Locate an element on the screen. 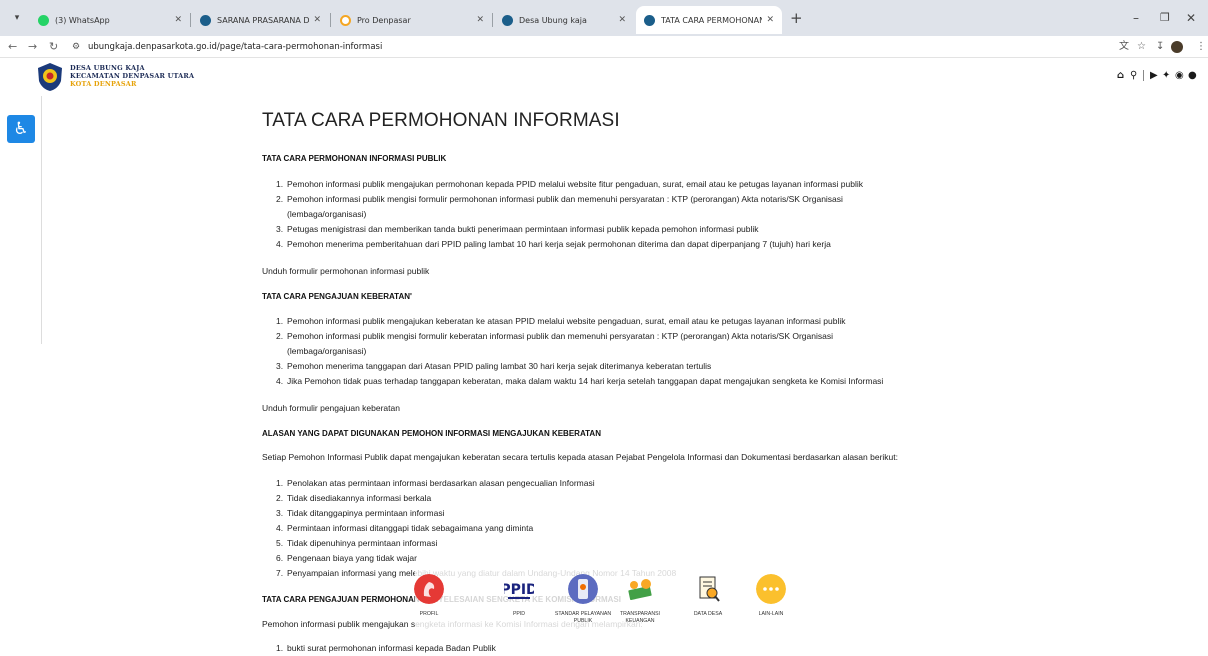  ppid-icon: PPID is located at coordinates (519, 590).